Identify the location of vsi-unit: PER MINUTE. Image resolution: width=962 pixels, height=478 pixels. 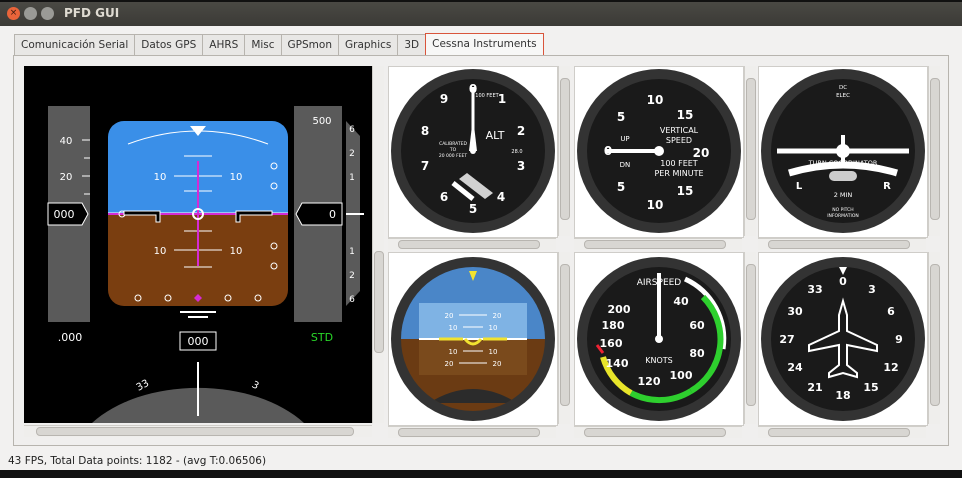
(678, 173).